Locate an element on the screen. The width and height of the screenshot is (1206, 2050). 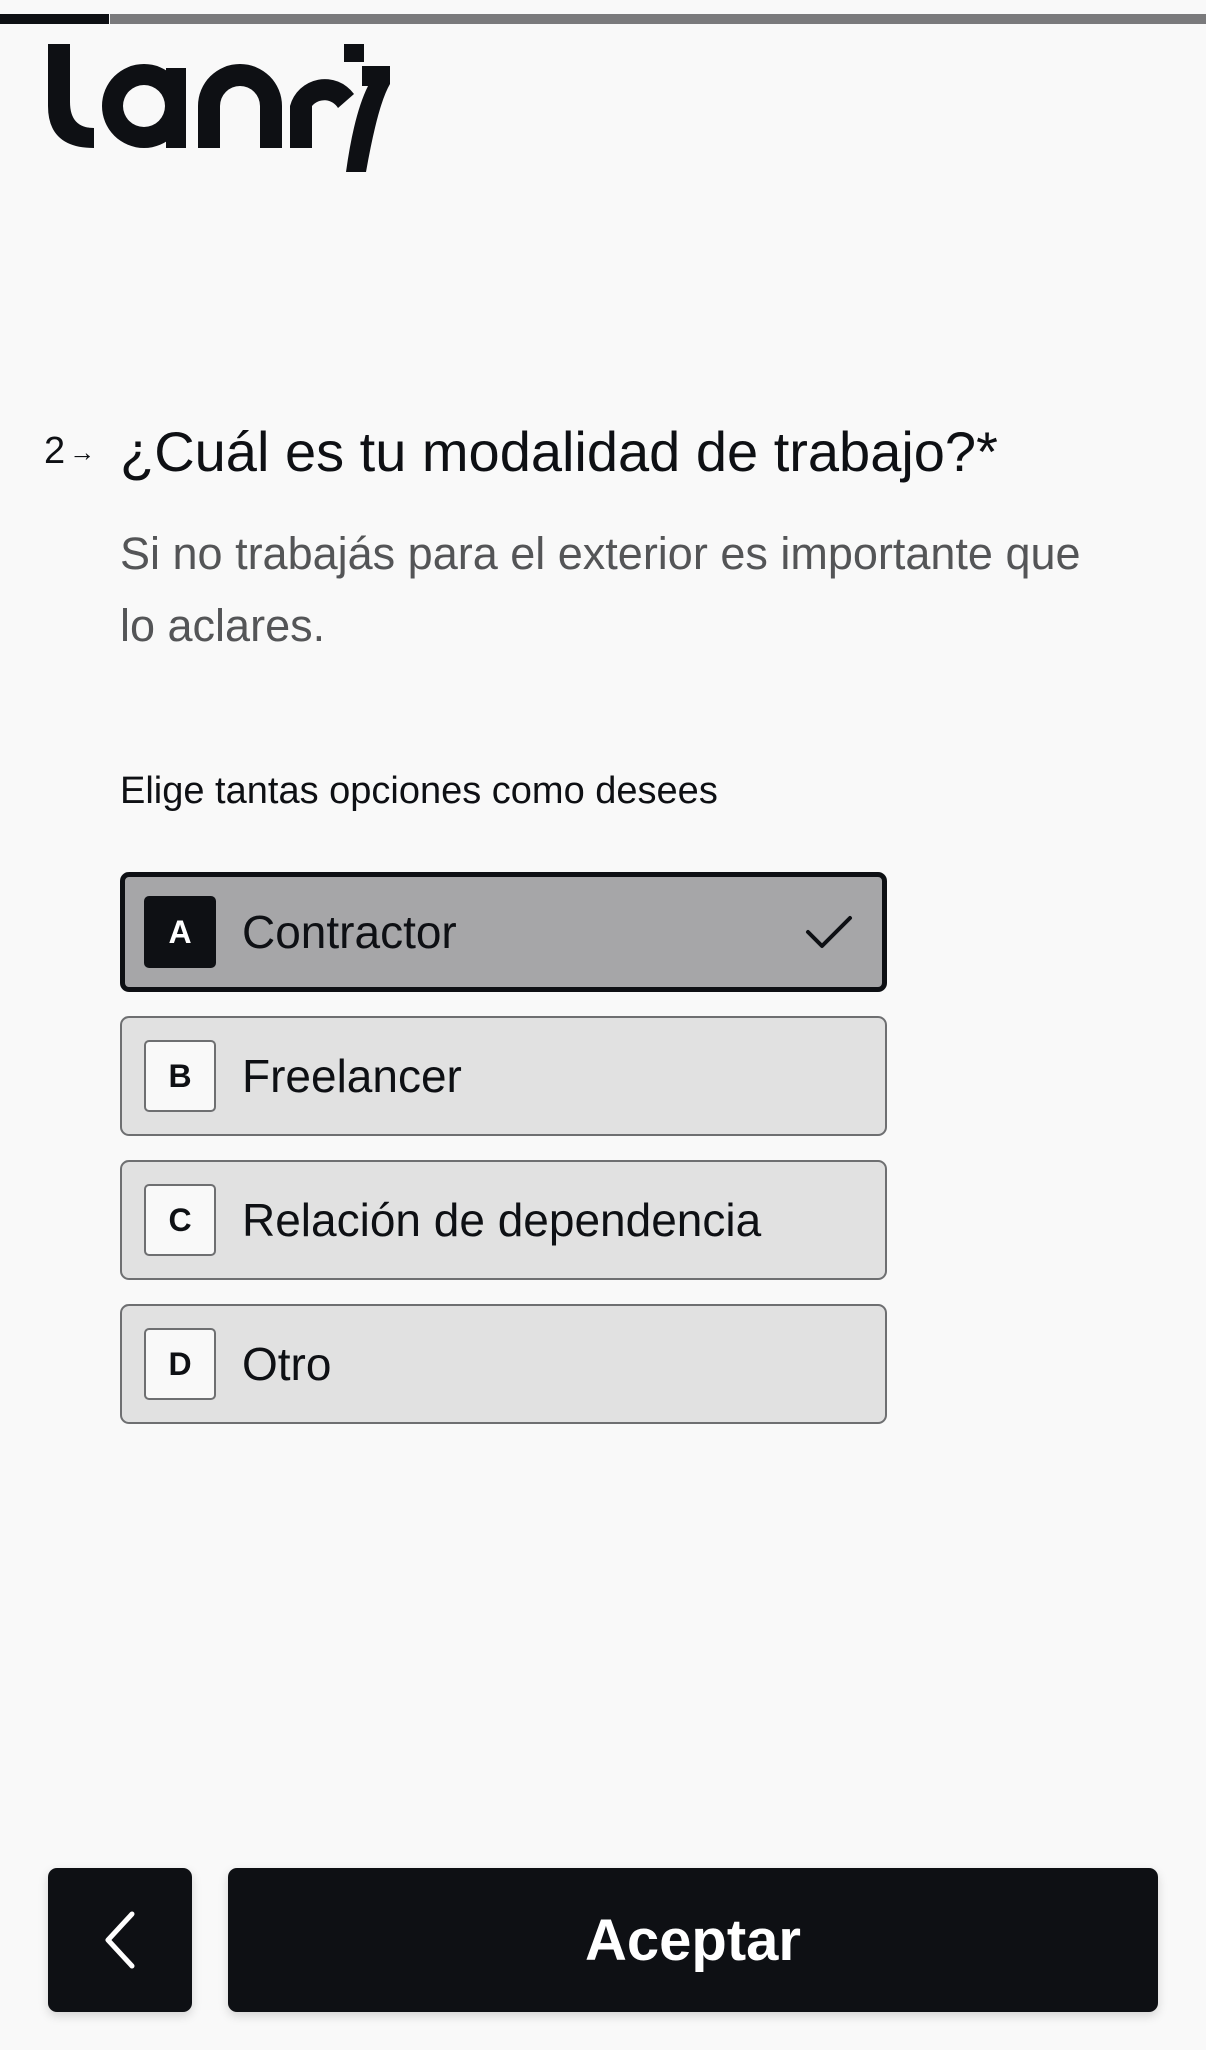
brand-logo-wordmark is located at coordinates (219, 108).